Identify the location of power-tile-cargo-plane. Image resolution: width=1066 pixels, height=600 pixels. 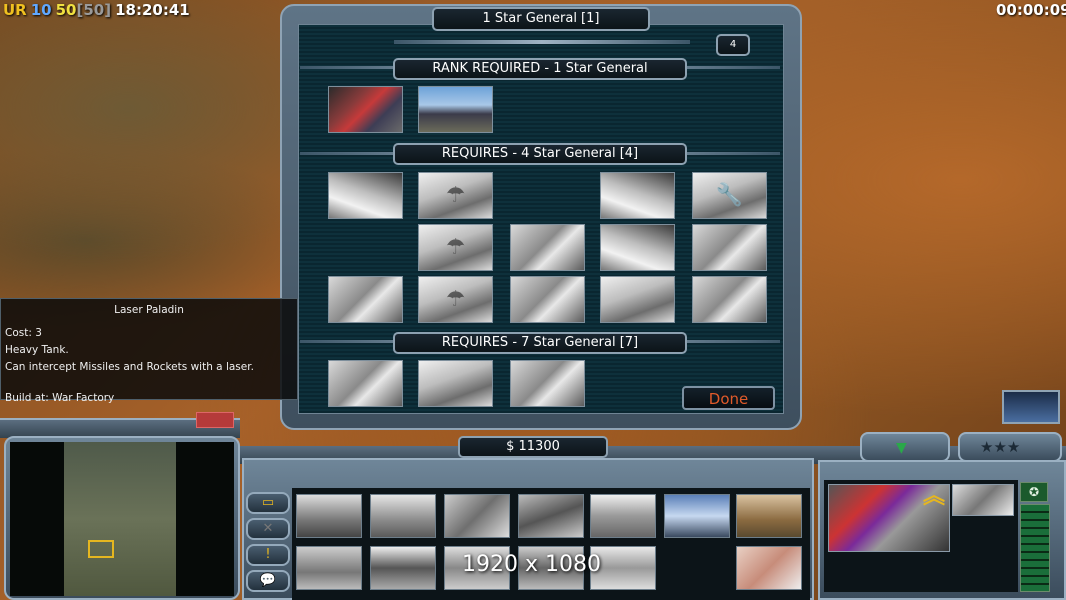
(455, 383).